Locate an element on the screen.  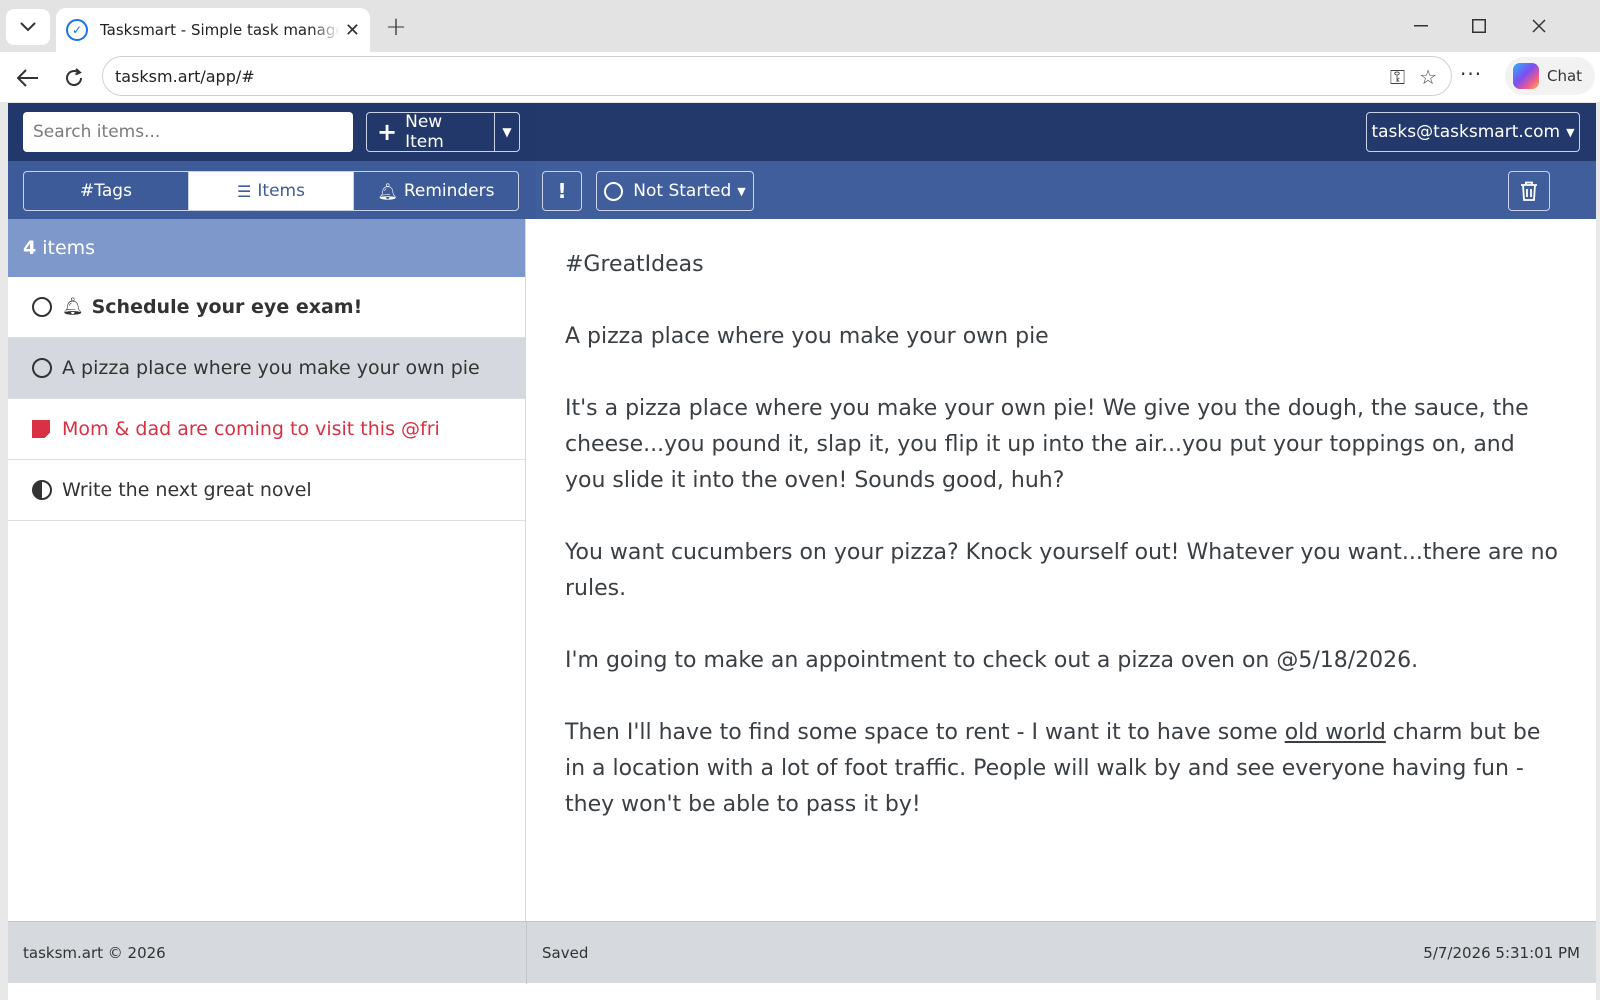
copyright-text: tasksm.art © 2026 is located at coordinates (94, 953).